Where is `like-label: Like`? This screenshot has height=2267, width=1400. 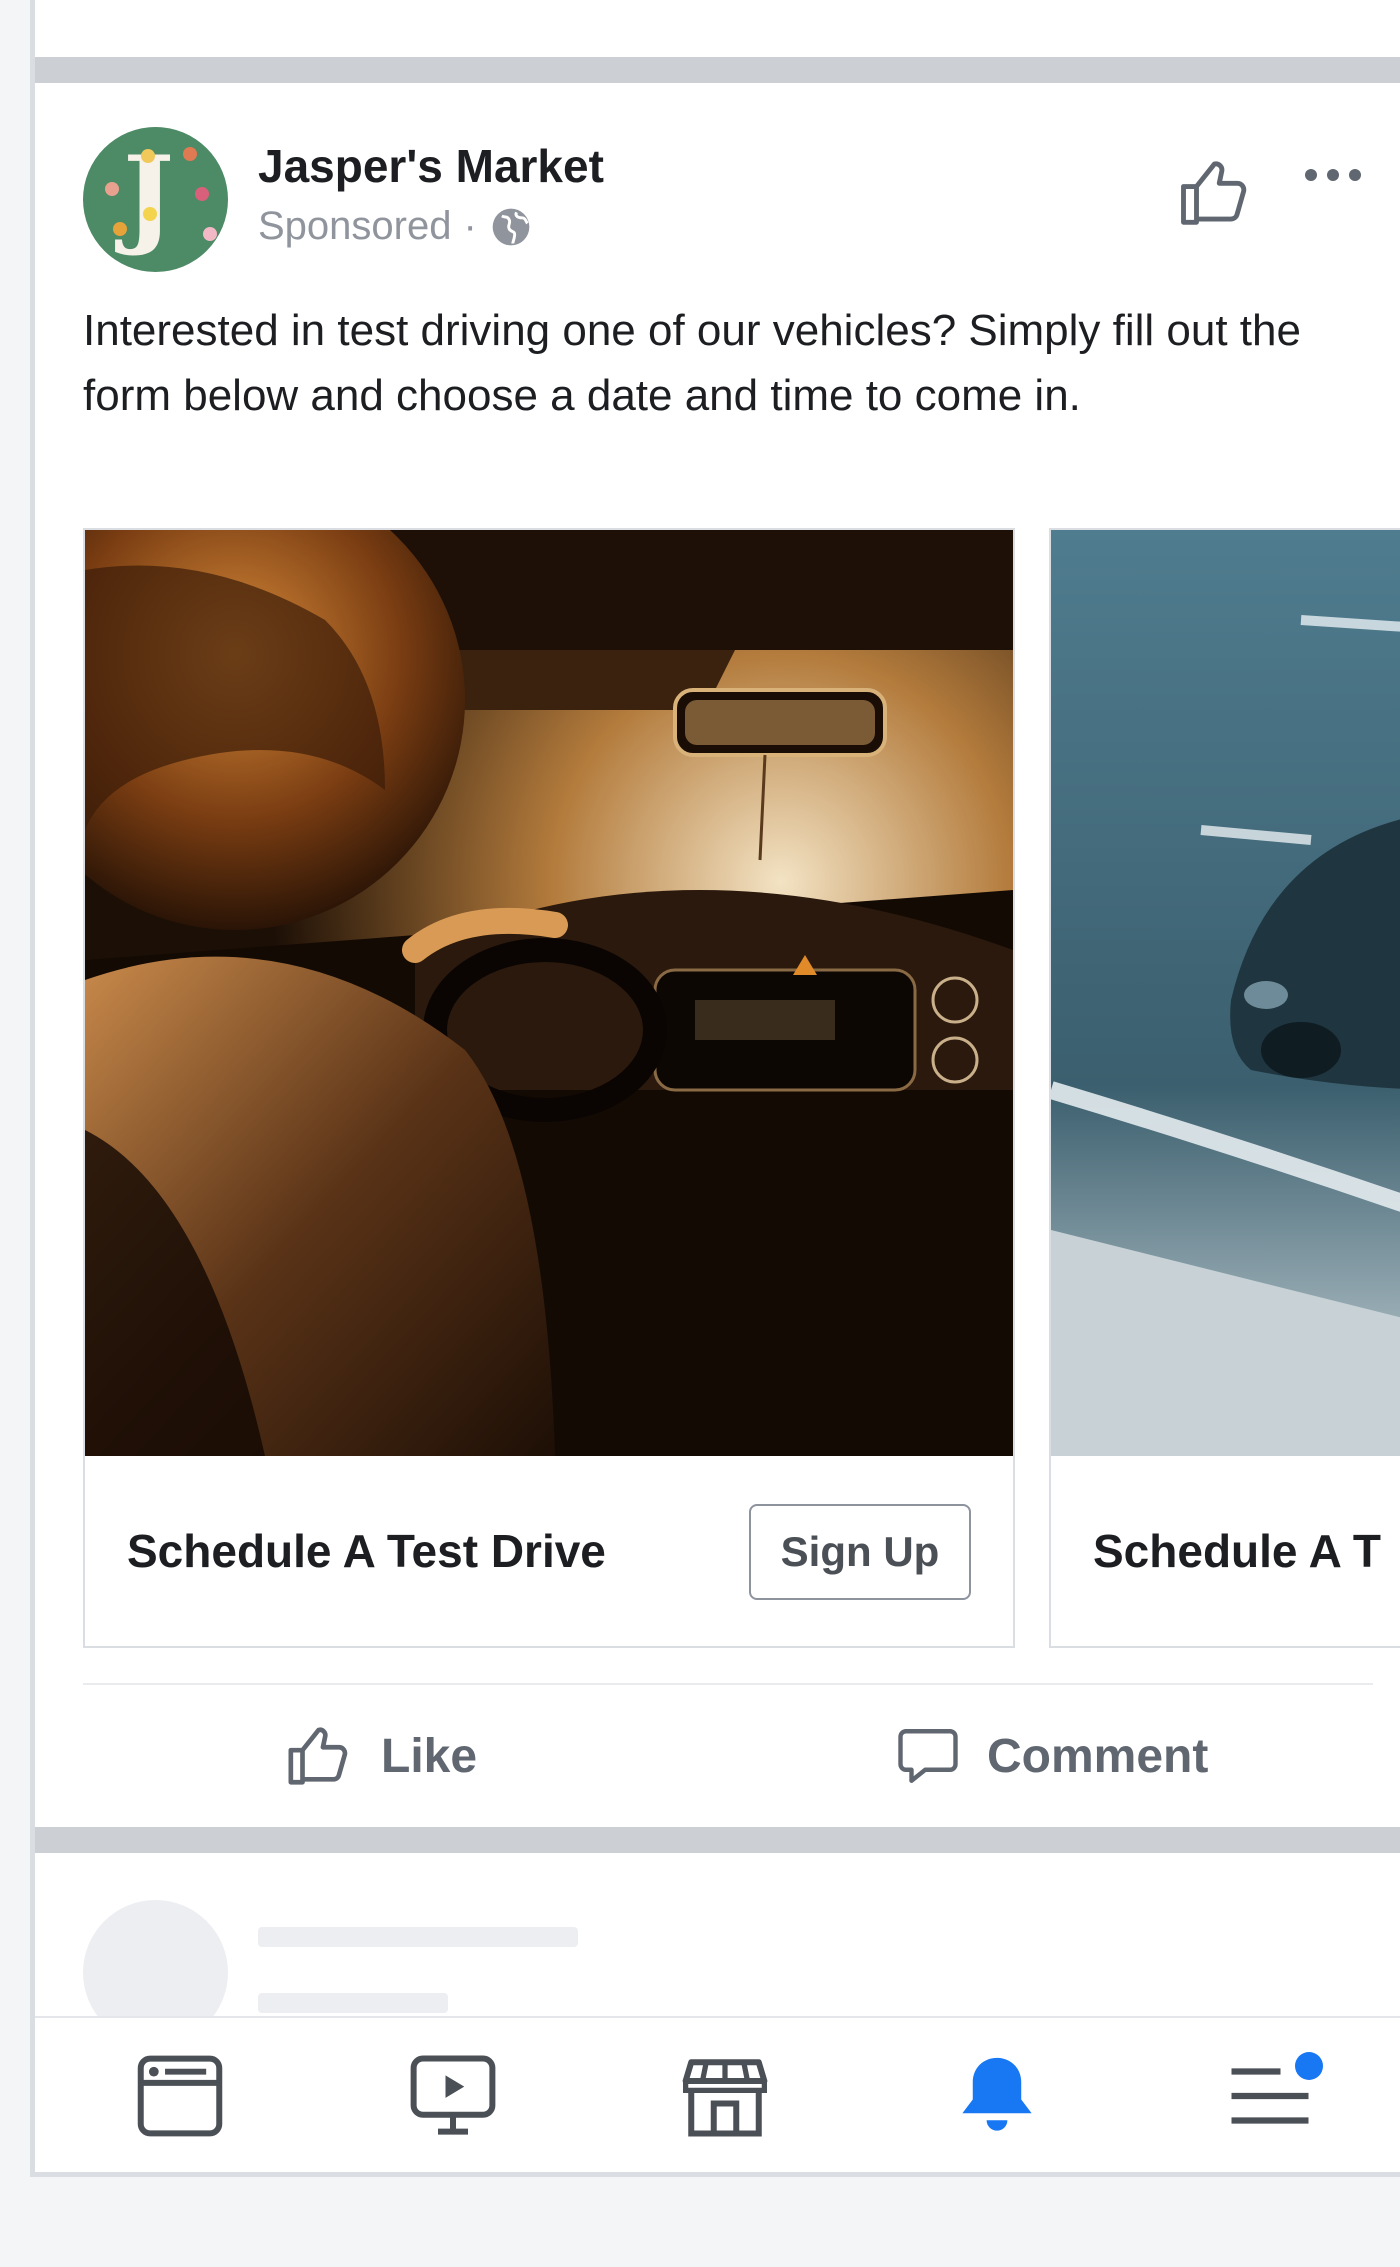 like-label: Like is located at coordinates (429, 1756).